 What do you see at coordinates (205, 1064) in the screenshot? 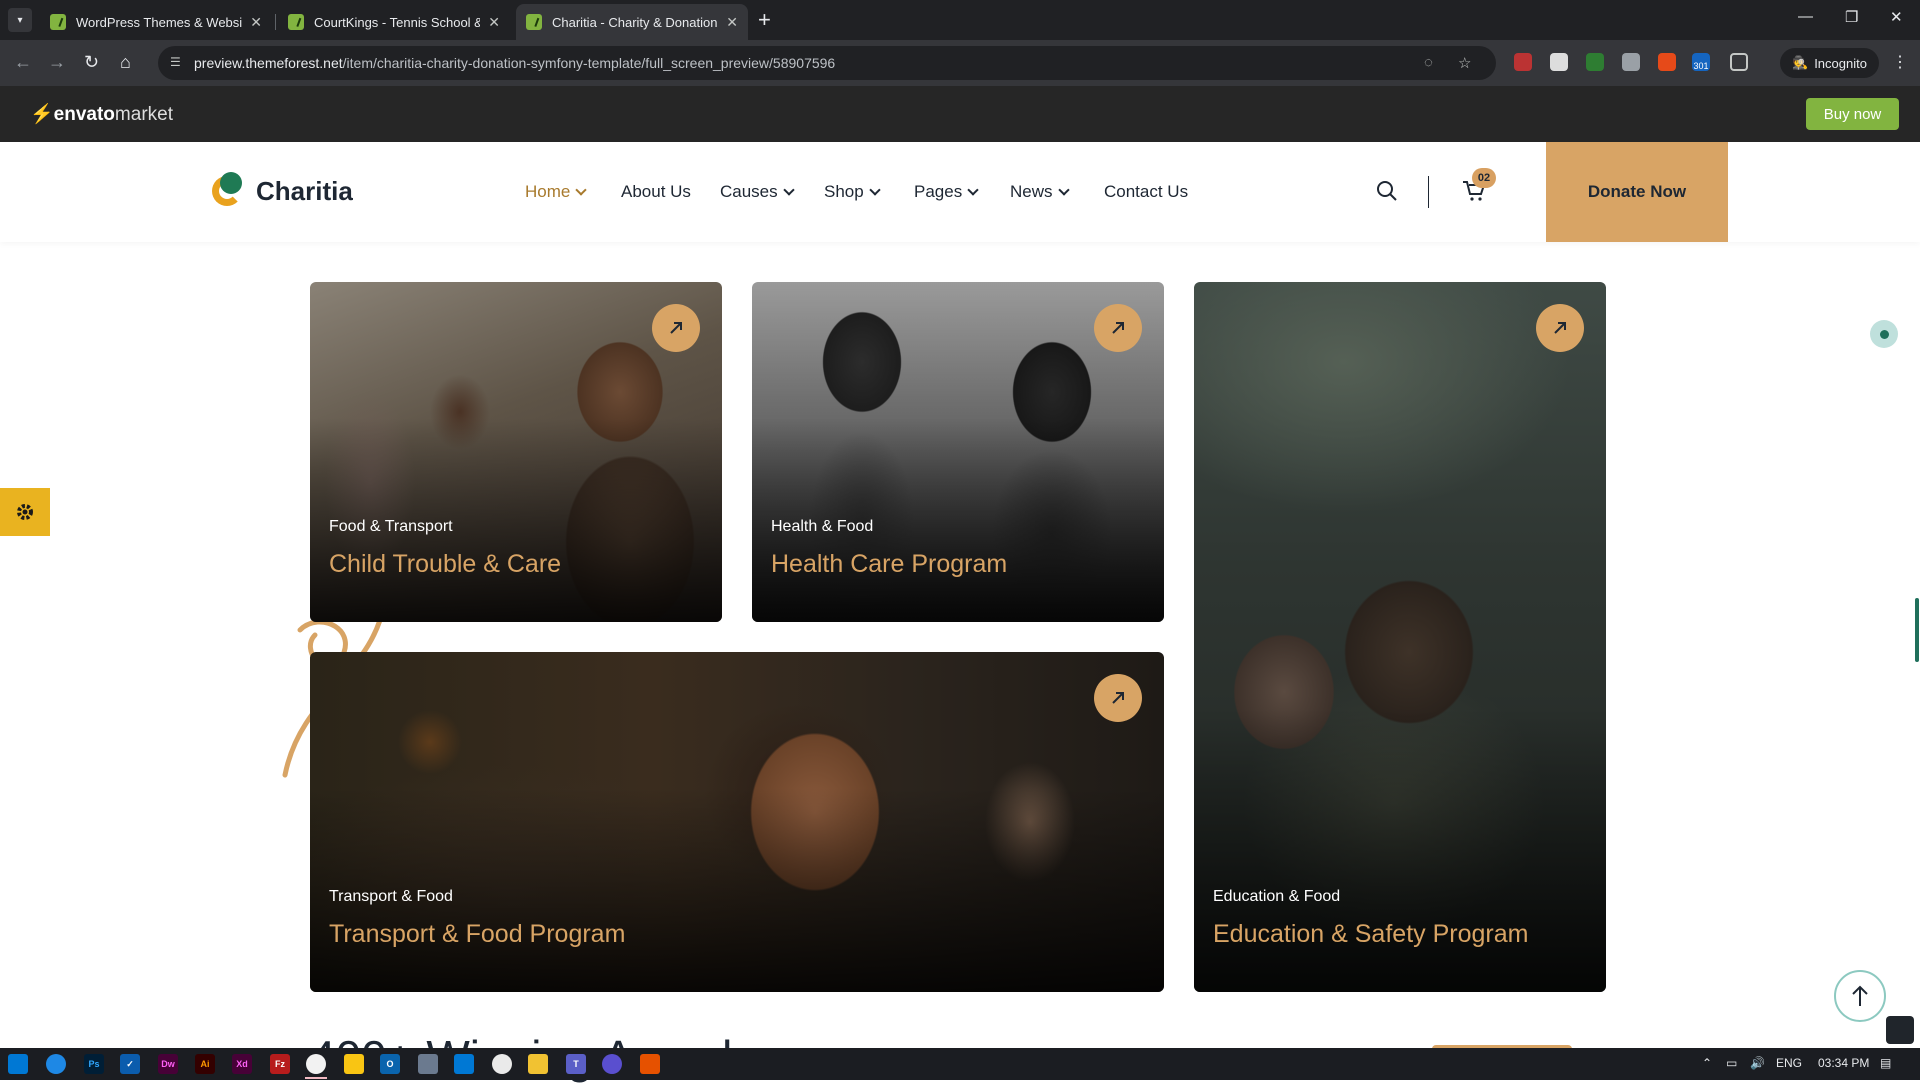
I see `illustrator-icon: Ai` at bounding box center [205, 1064].